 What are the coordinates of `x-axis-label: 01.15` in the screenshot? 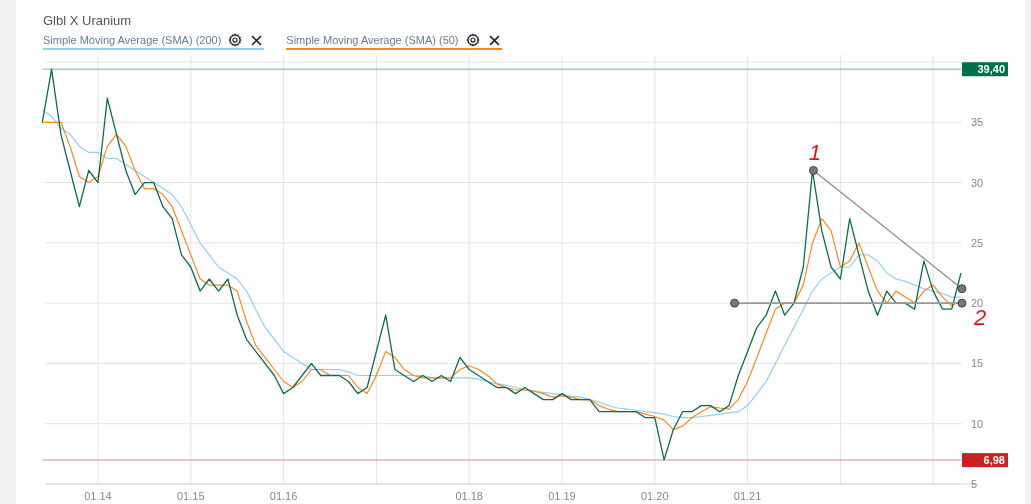 It's located at (191, 496).